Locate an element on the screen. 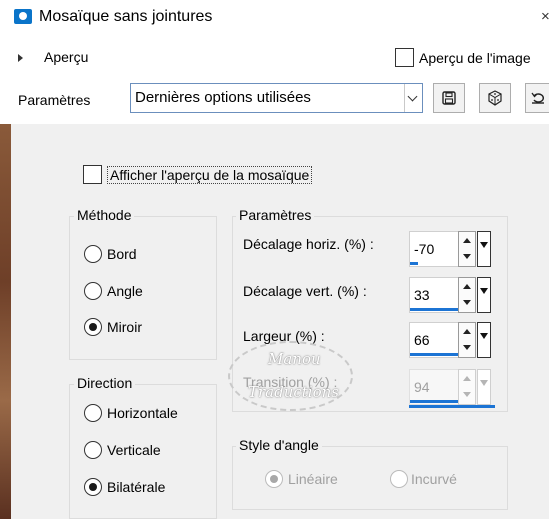  direction-label-horizontale: Horizontale is located at coordinates (142, 413).